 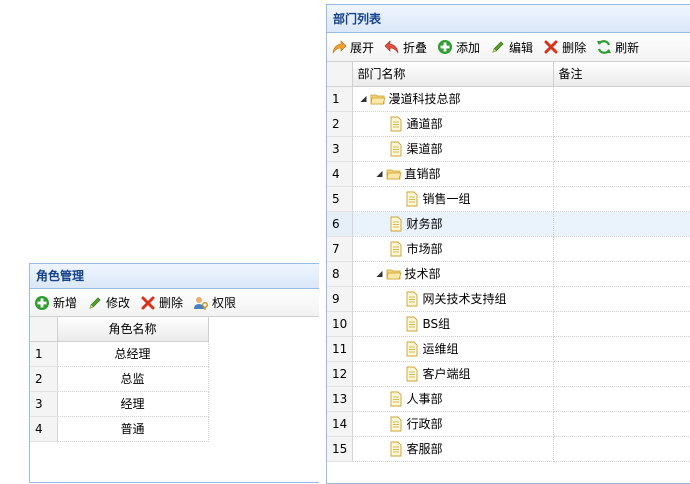 I want to click on role-name: 普通, so click(x=133, y=429).